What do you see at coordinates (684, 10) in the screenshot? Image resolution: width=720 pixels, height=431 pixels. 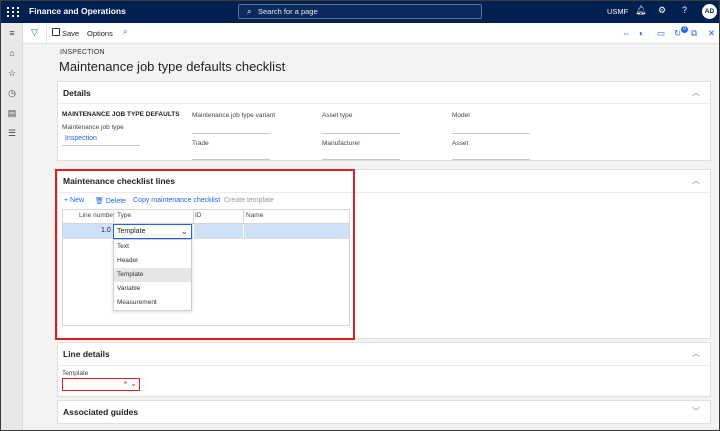 I see `help-icon: ?` at bounding box center [684, 10].